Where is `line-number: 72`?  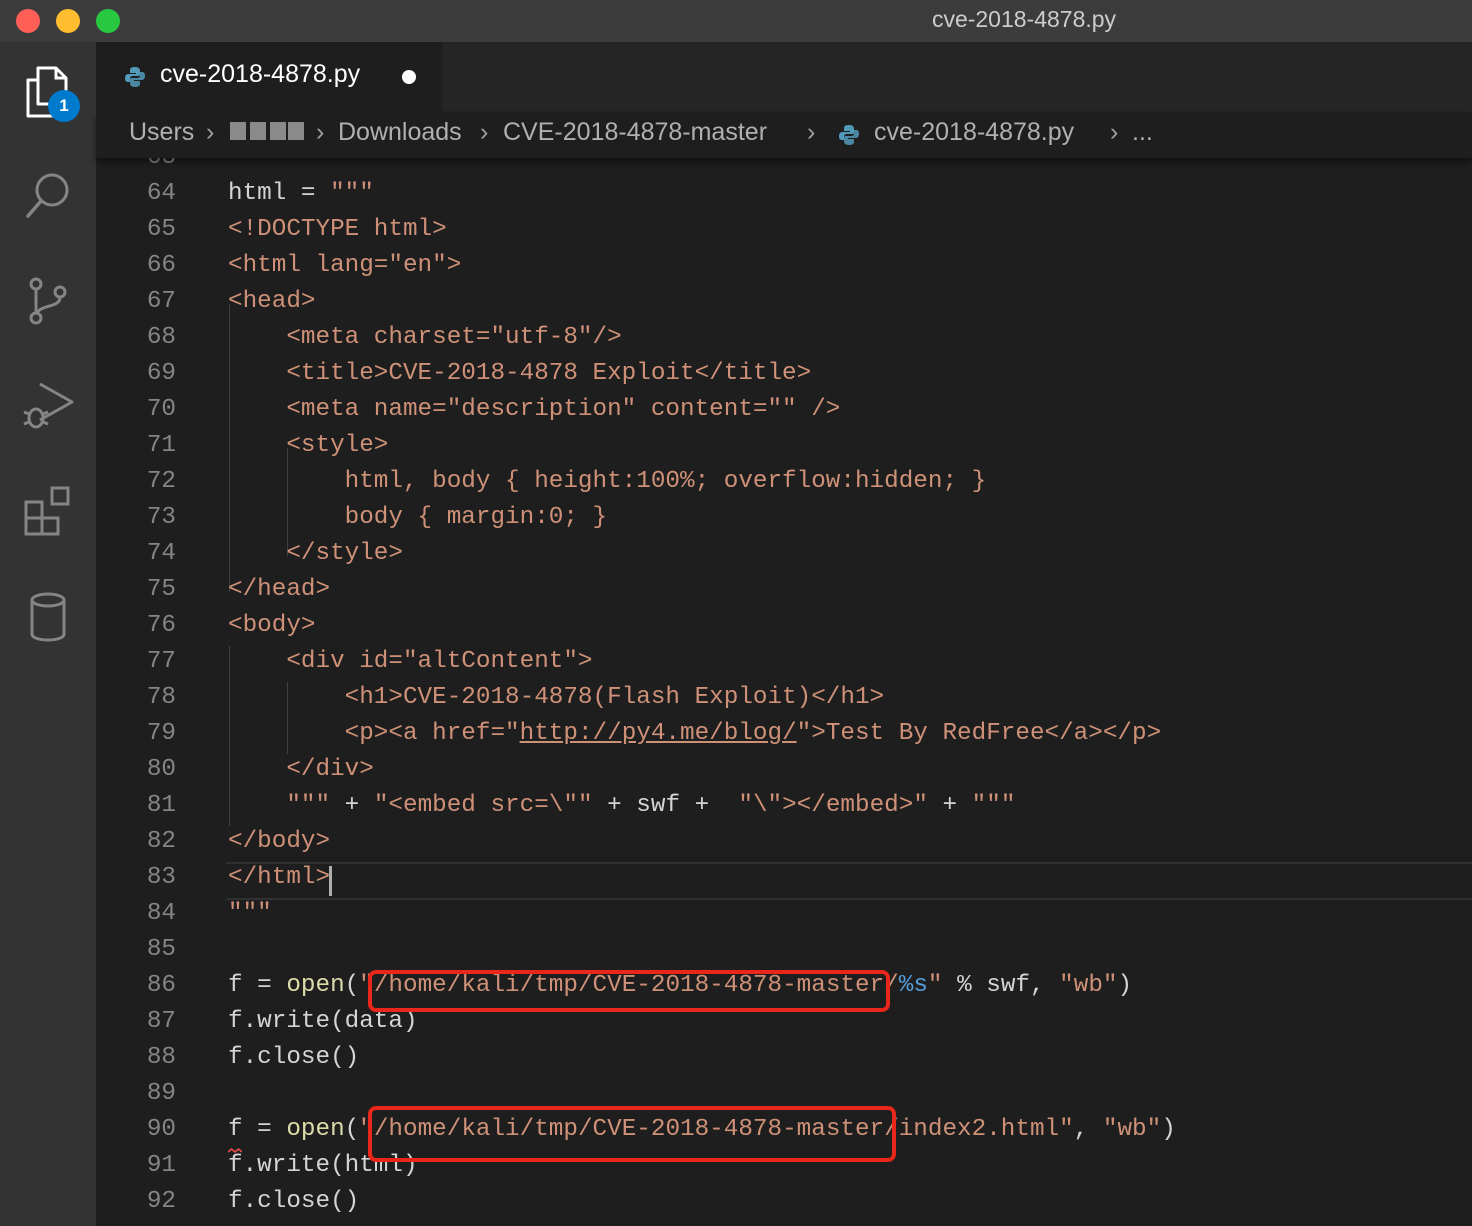 line-number: 72 is located at coordinates (161, 481).